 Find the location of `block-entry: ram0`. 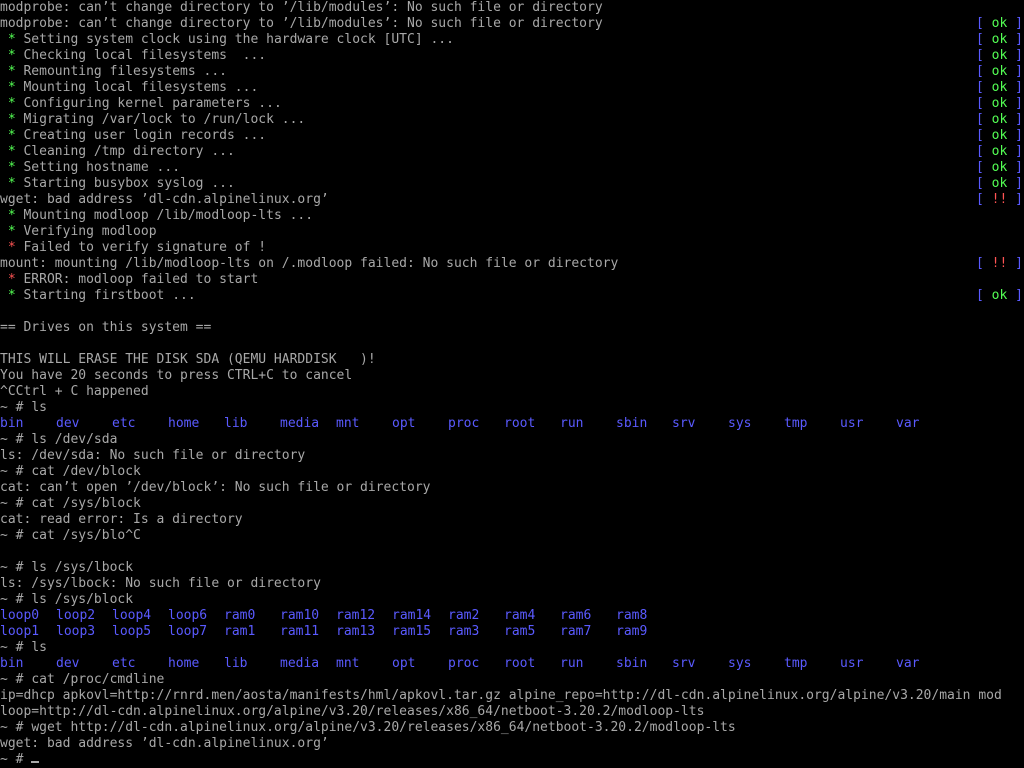

block-entry: ram0 is located at coordinates (240, 615).